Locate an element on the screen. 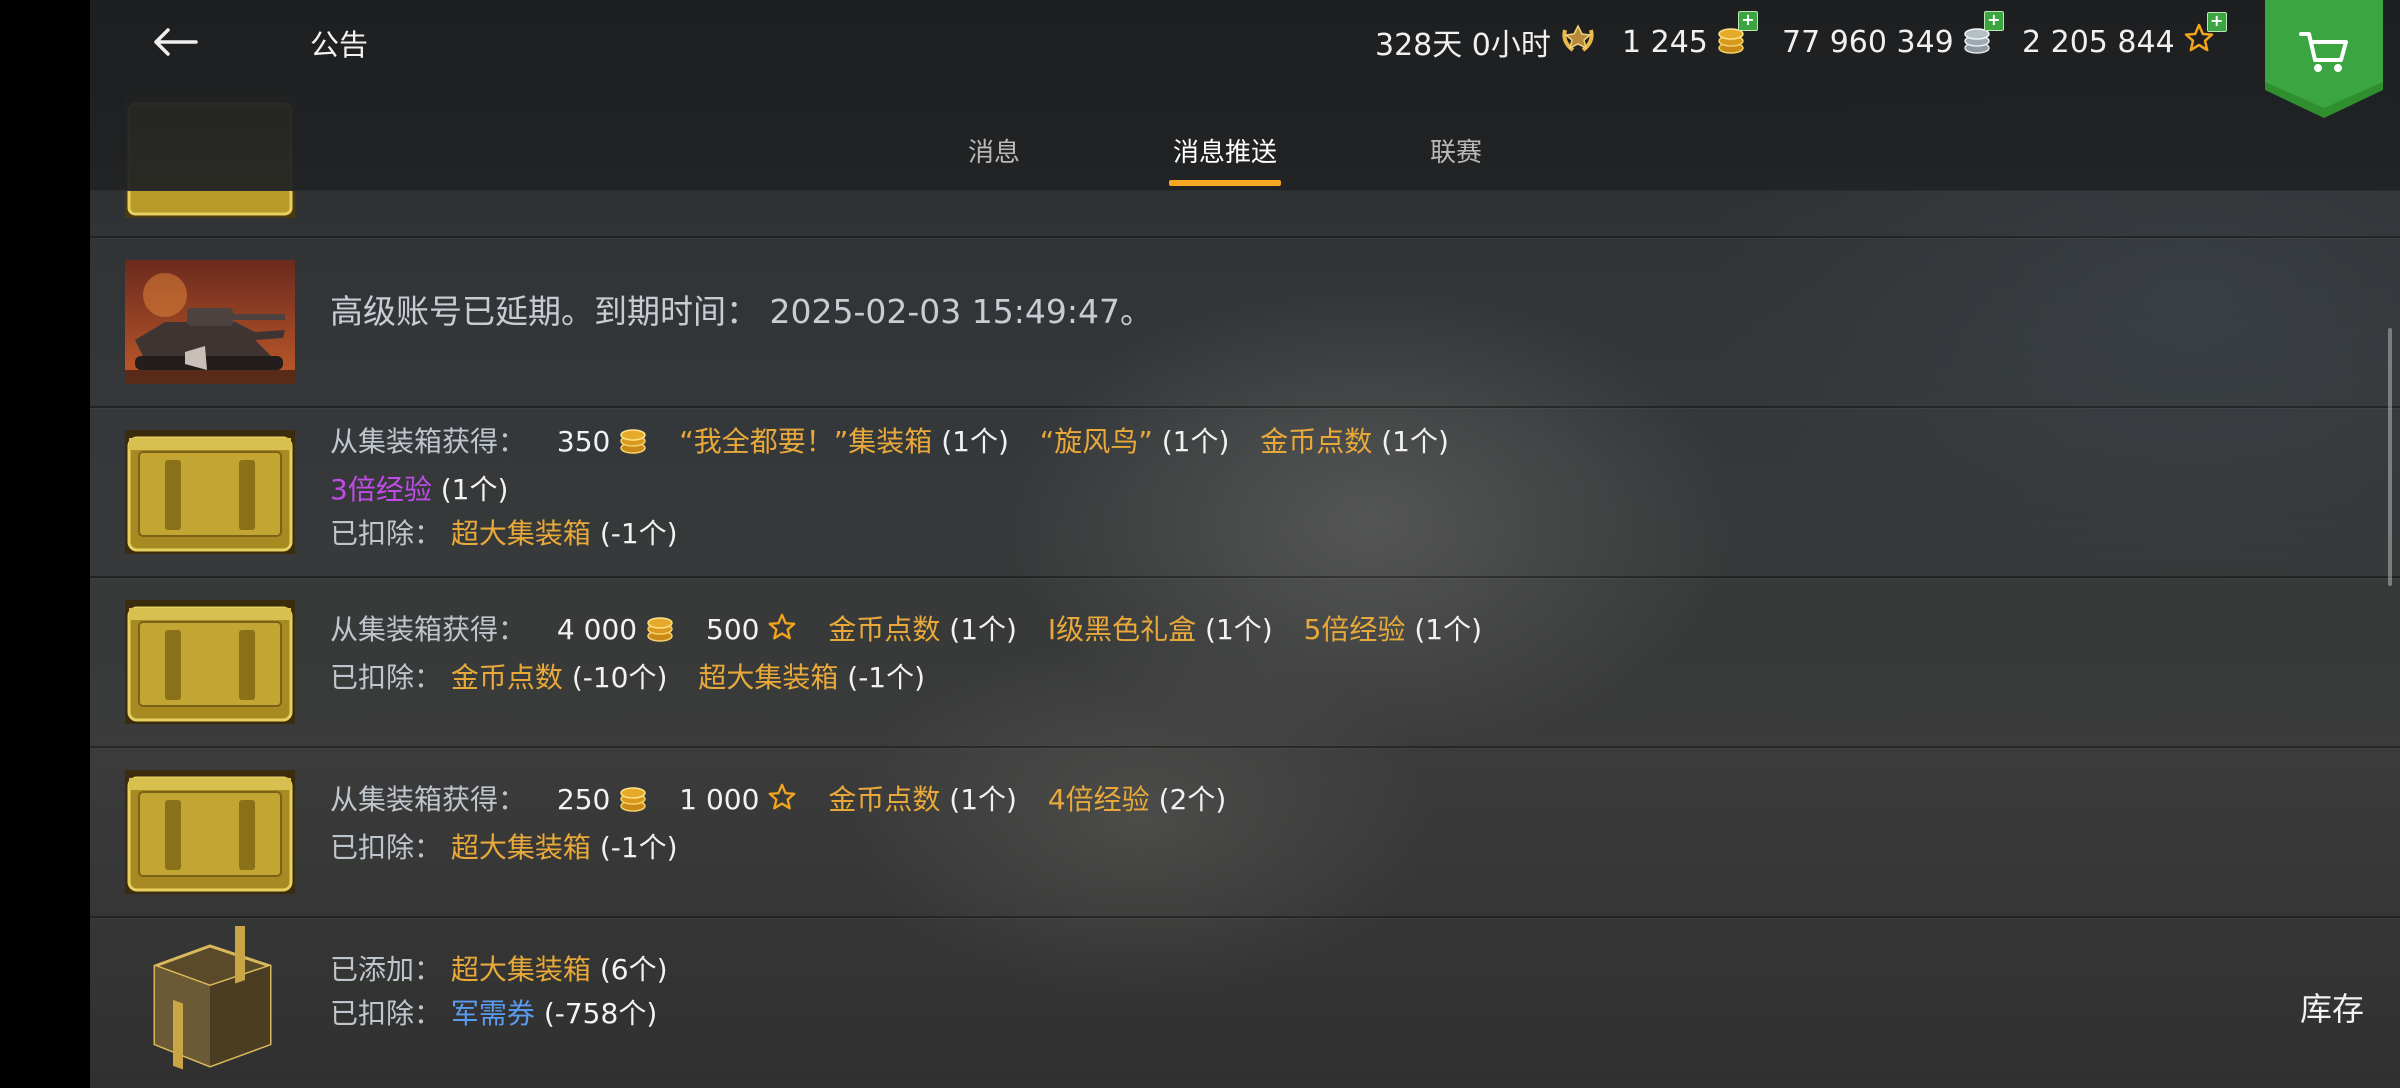 This screenshot has width=2400, height=1088. free-xp-counter: 2 205 844 + is located at coordinates (2124, 38).